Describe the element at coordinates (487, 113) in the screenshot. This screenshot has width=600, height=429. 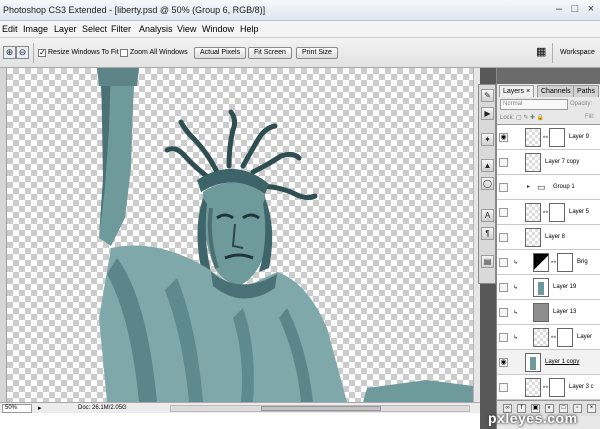
I see `play-icon: ▶` at that location.